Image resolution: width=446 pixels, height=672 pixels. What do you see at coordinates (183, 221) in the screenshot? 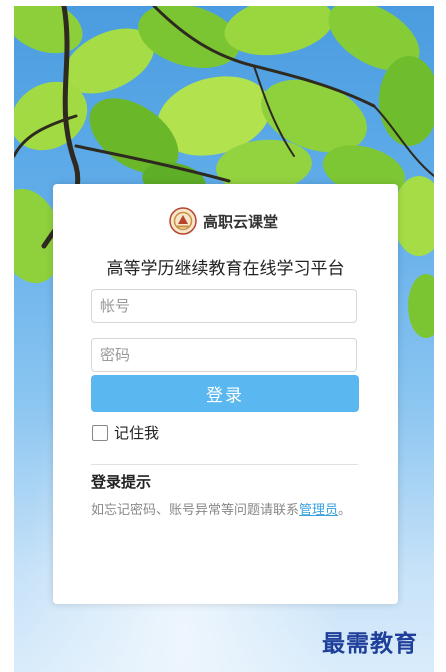
I see `institution-emblem-icon` at bounding box center [183, 221].